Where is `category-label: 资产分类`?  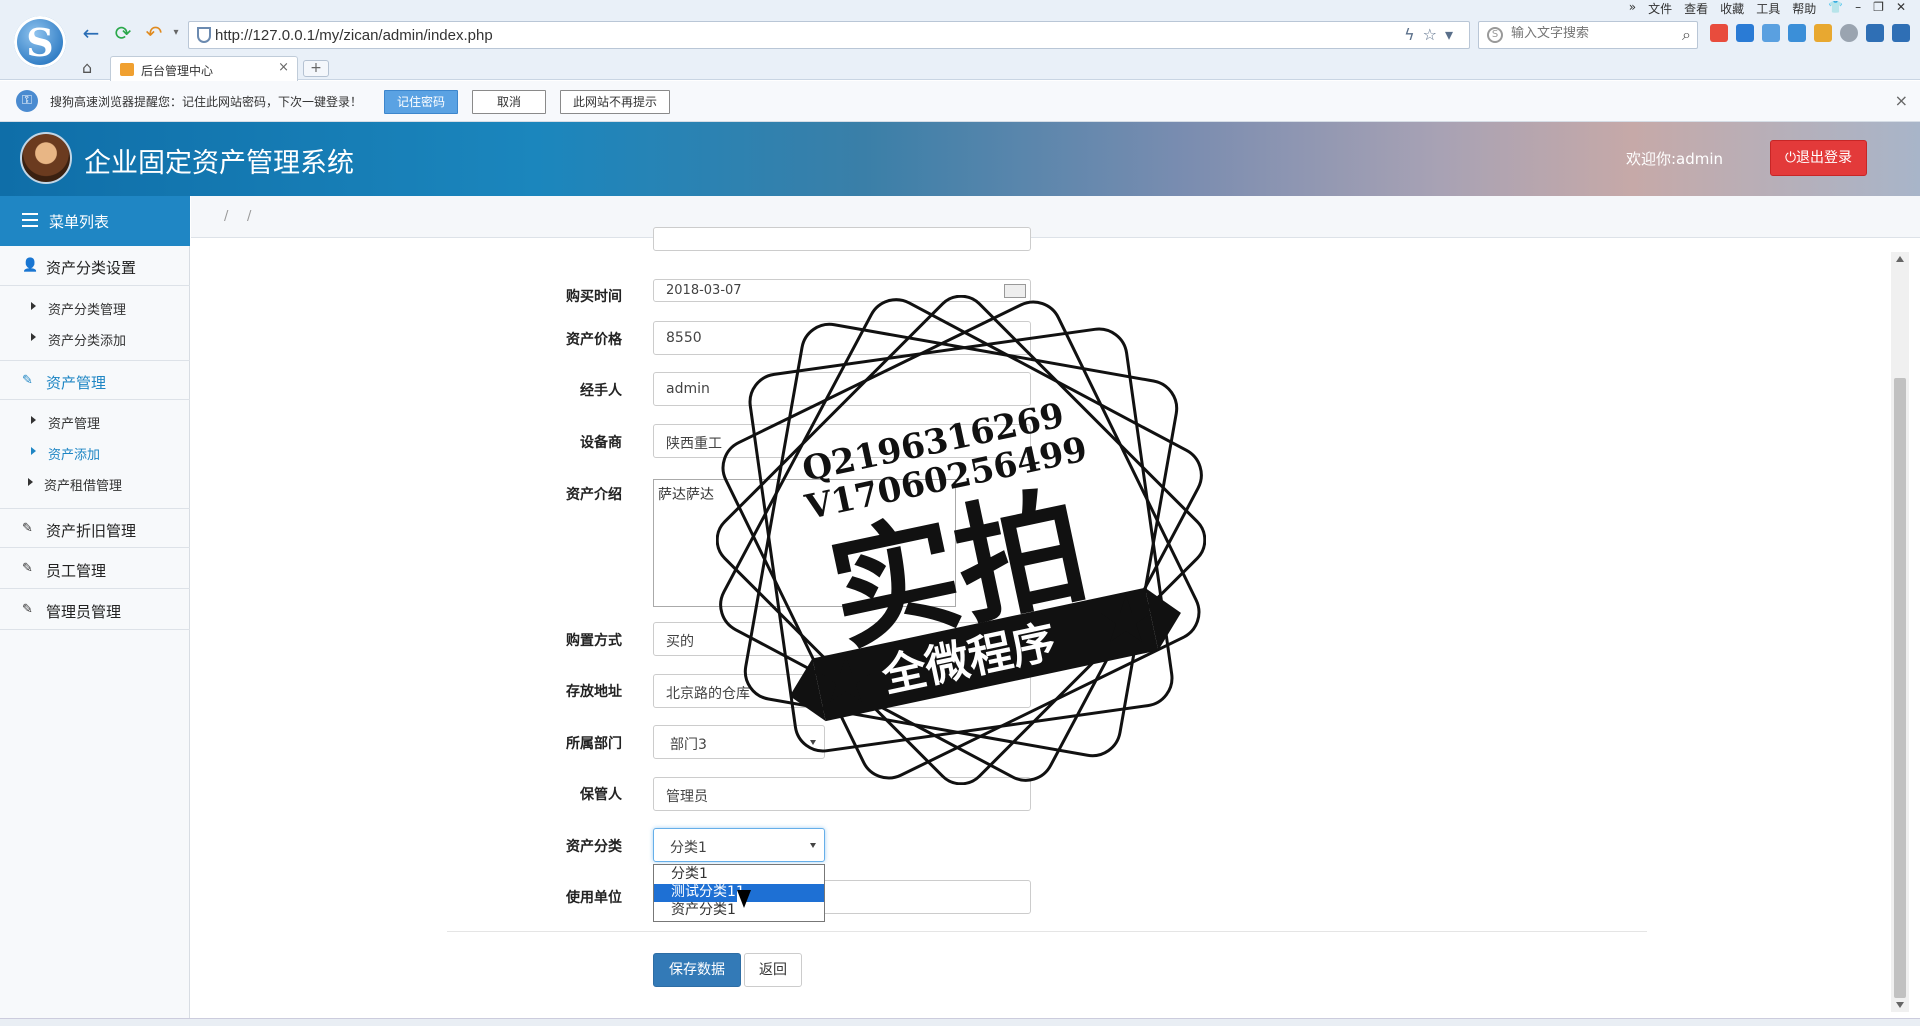
category-label: 资产分类 is located at coordinates (594, 847).